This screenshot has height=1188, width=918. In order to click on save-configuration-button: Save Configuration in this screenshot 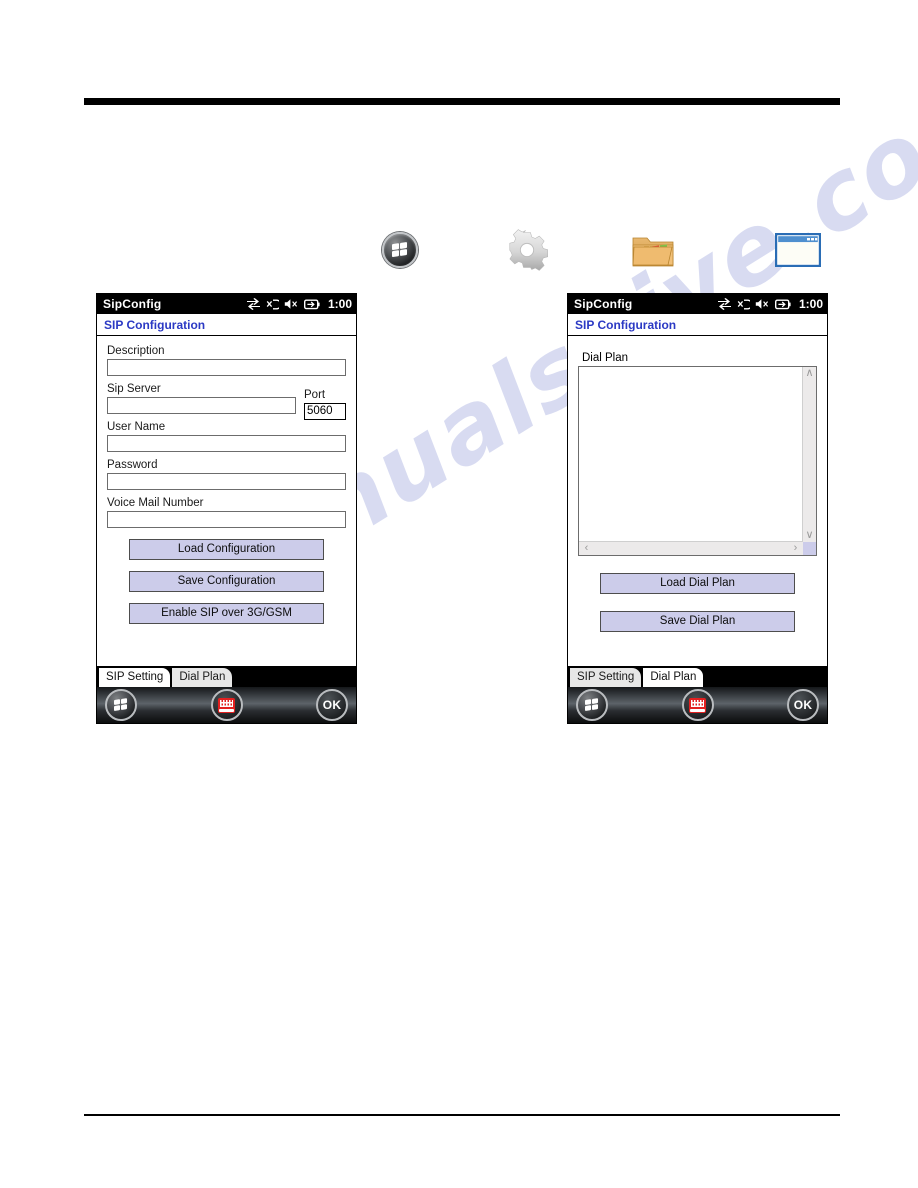, I will do `click(226, 581)`.